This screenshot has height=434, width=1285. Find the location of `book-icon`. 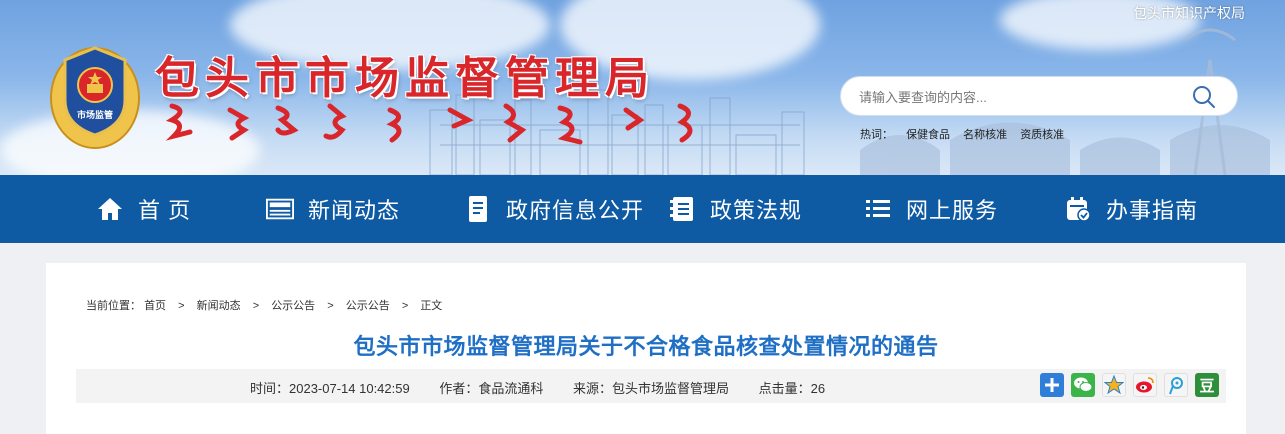

book-icon is located at coordinates (682, 209).